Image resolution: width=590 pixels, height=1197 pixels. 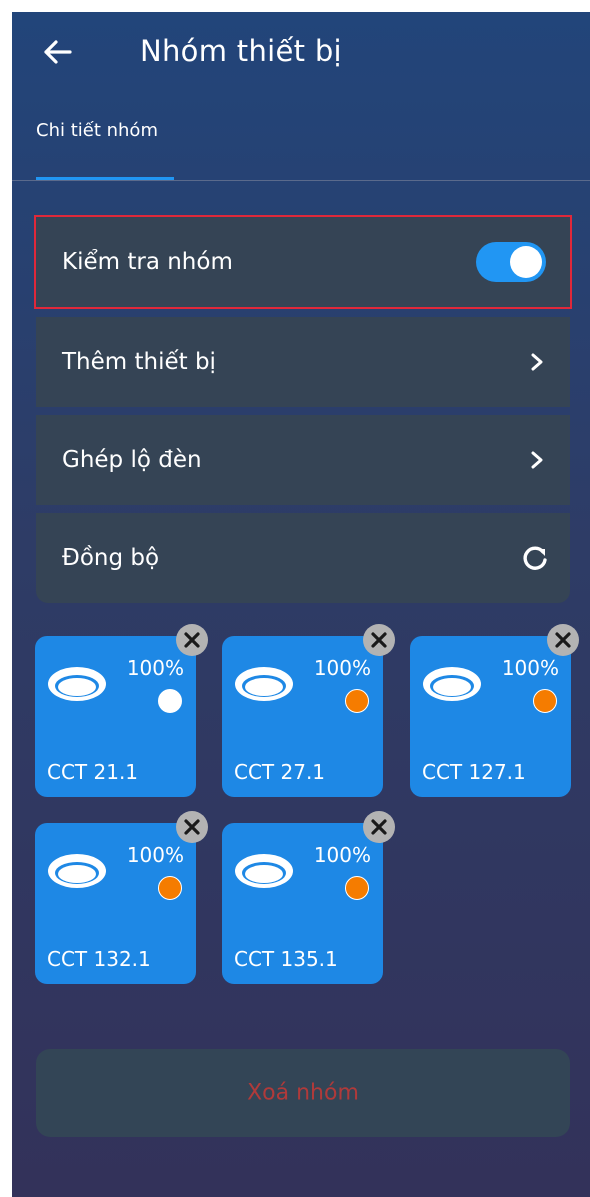 I want to click on tab-group-details: Chi tiết nhóm, so click(x=97, y=130).